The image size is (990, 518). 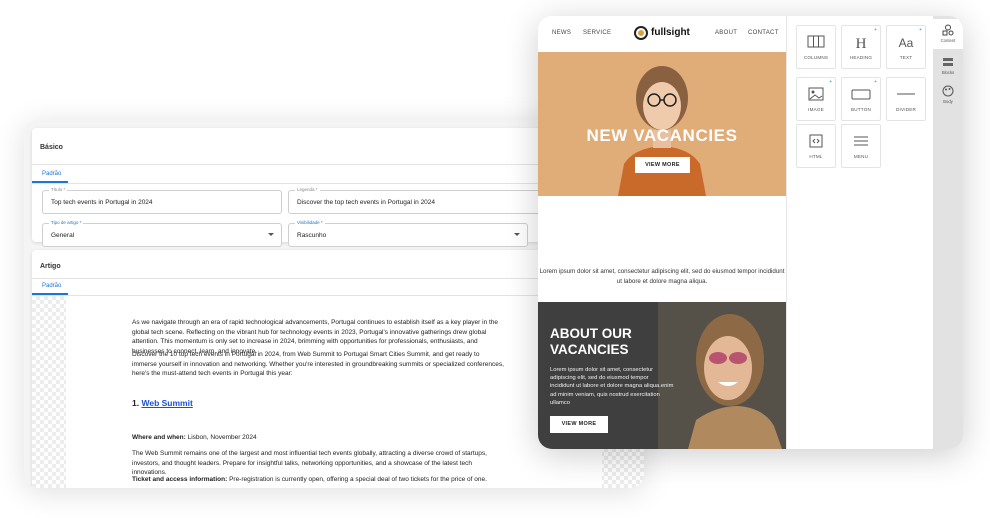 I want to click on columns-icon, so click(x=816, y=41).